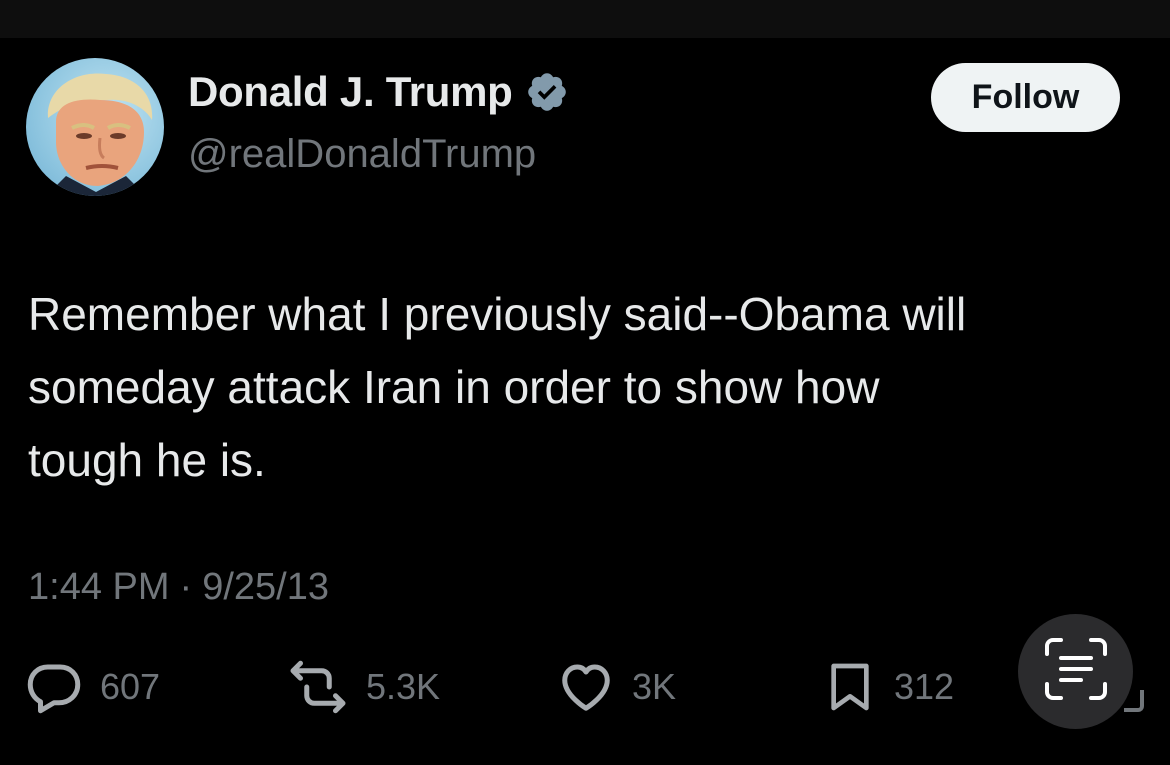  I want to click on author-handle: @realDonaldTrump, so click(362, 154).